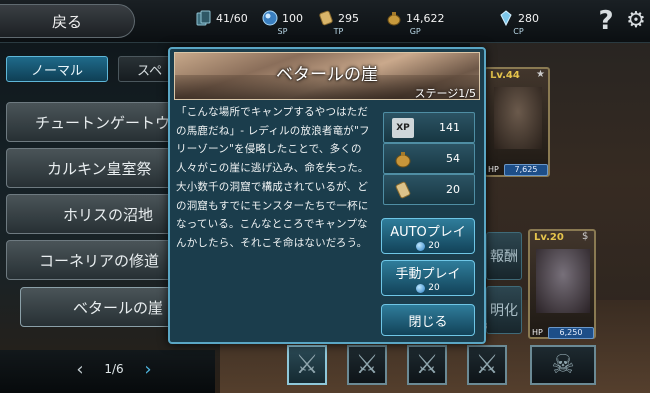 Image resolution: width=650 pixels, height=393 pixels. I want to click on stage-item: ホリスの沼地, so click(96, 214).